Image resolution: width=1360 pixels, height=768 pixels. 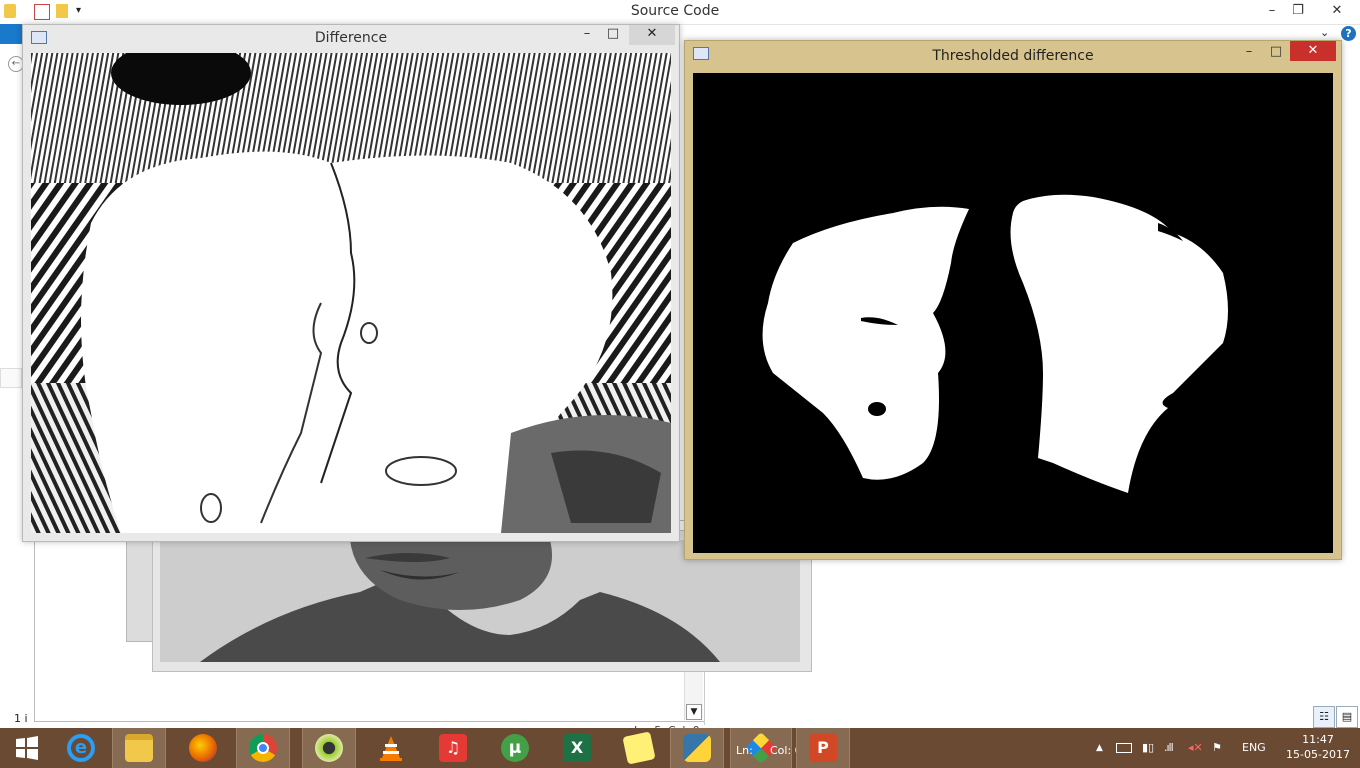 I want to click on difference-window-title: Difference, so click(x=351, y=38).